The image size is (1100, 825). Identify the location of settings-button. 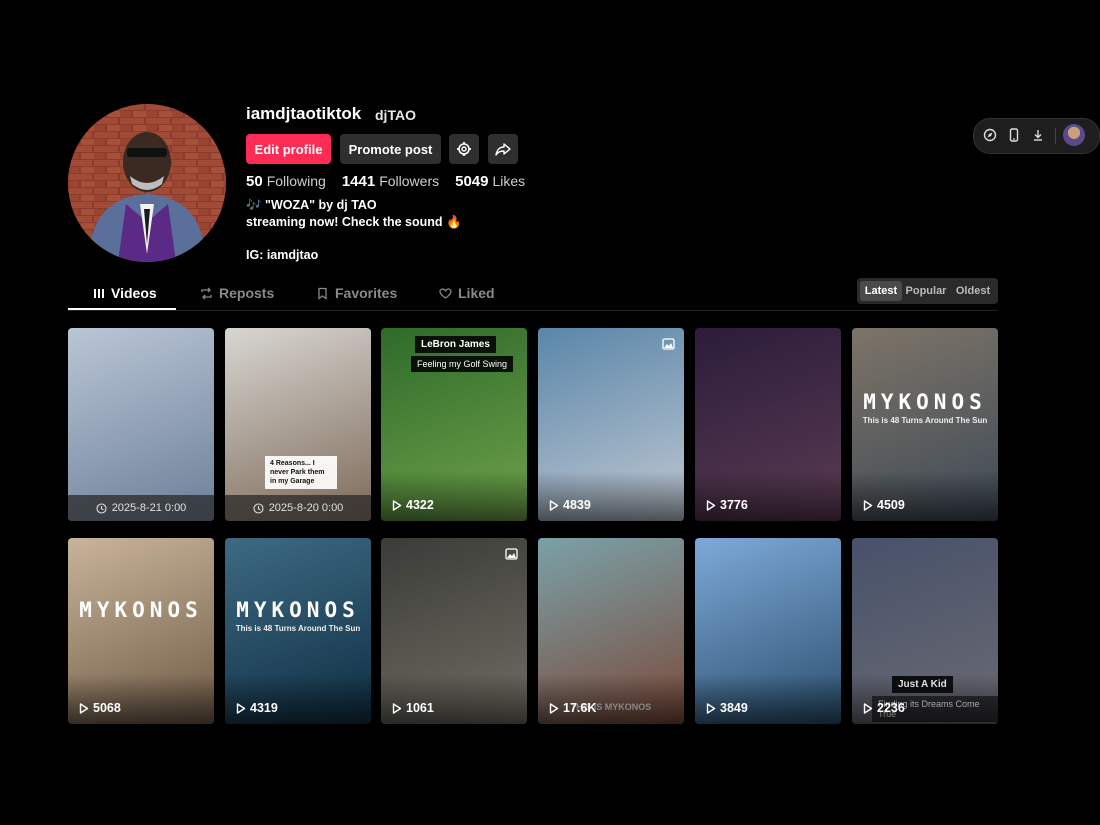
(464, 149).